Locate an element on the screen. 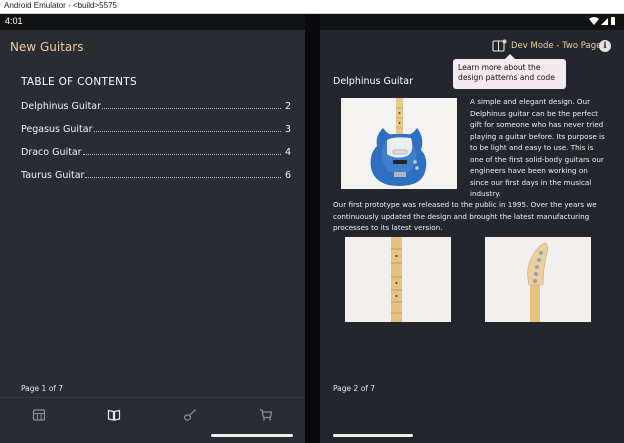  guitar-neck-illustration is located at coordinates (398, 279).